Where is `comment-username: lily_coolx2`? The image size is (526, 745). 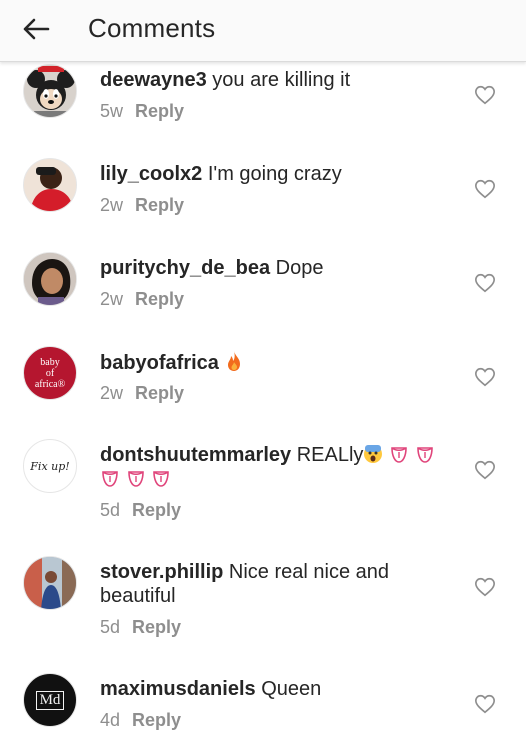
comment-username: lily_coolx2 is located at coordinates (151, 174).